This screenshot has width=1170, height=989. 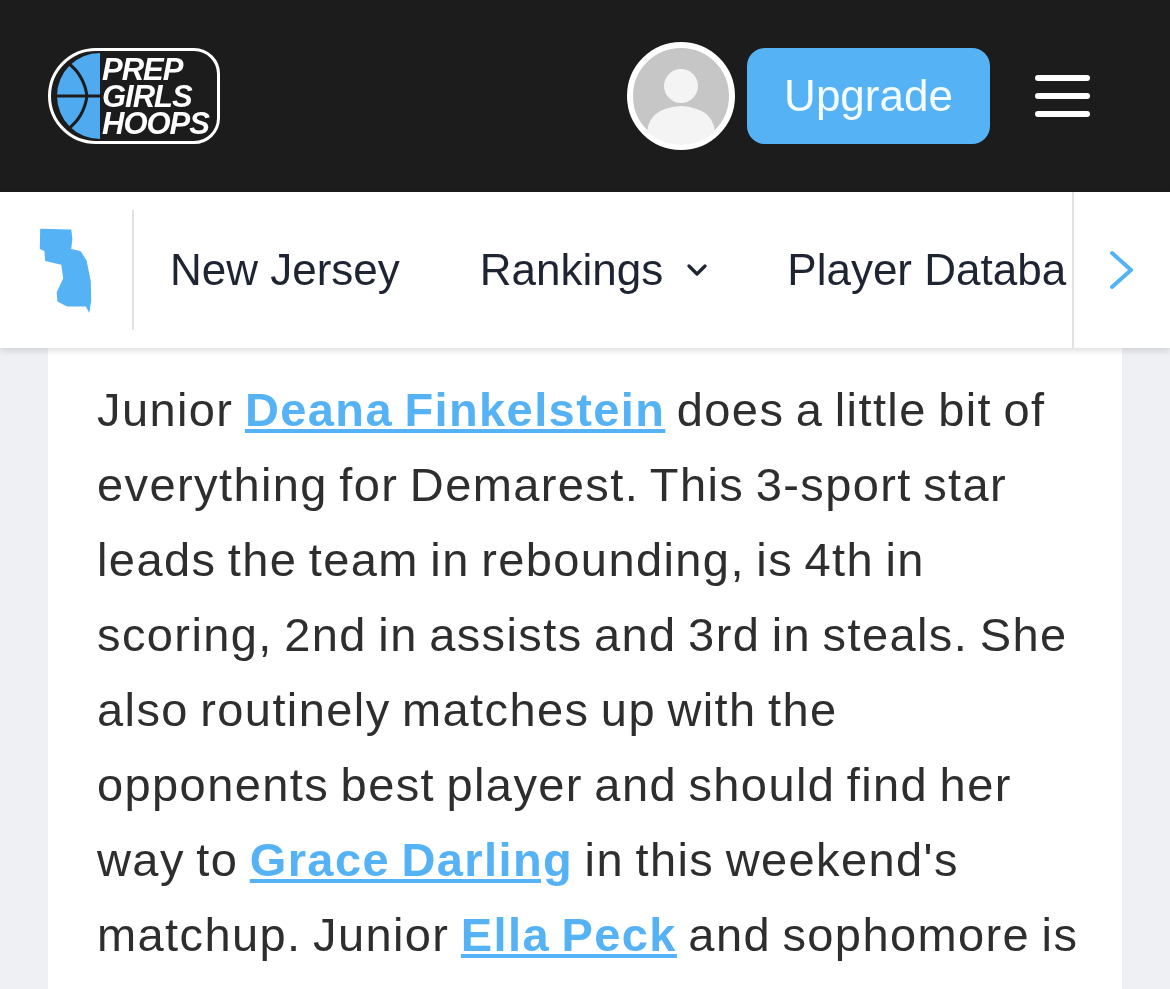 I want to click on nav-tab: Player Databa, so click(x=927, y=270).